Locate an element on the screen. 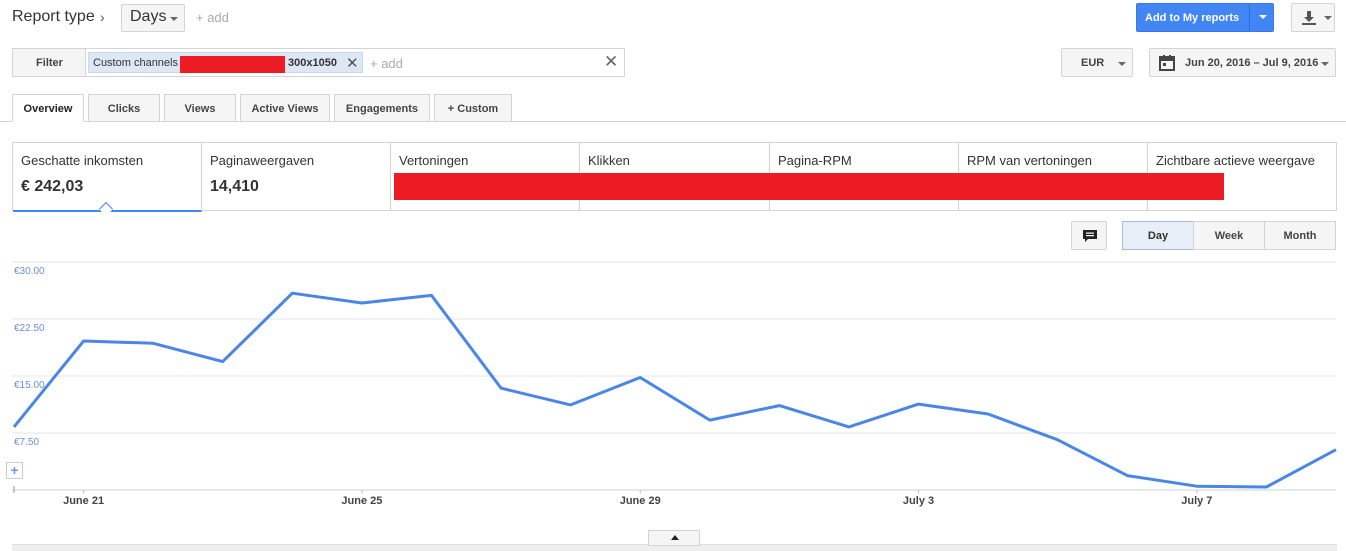 Image resolution: width=1346 pixels, height=551 pixels. filter-chip: Custom channels 300x1050 ✕ is located at coordinates (225, 62).